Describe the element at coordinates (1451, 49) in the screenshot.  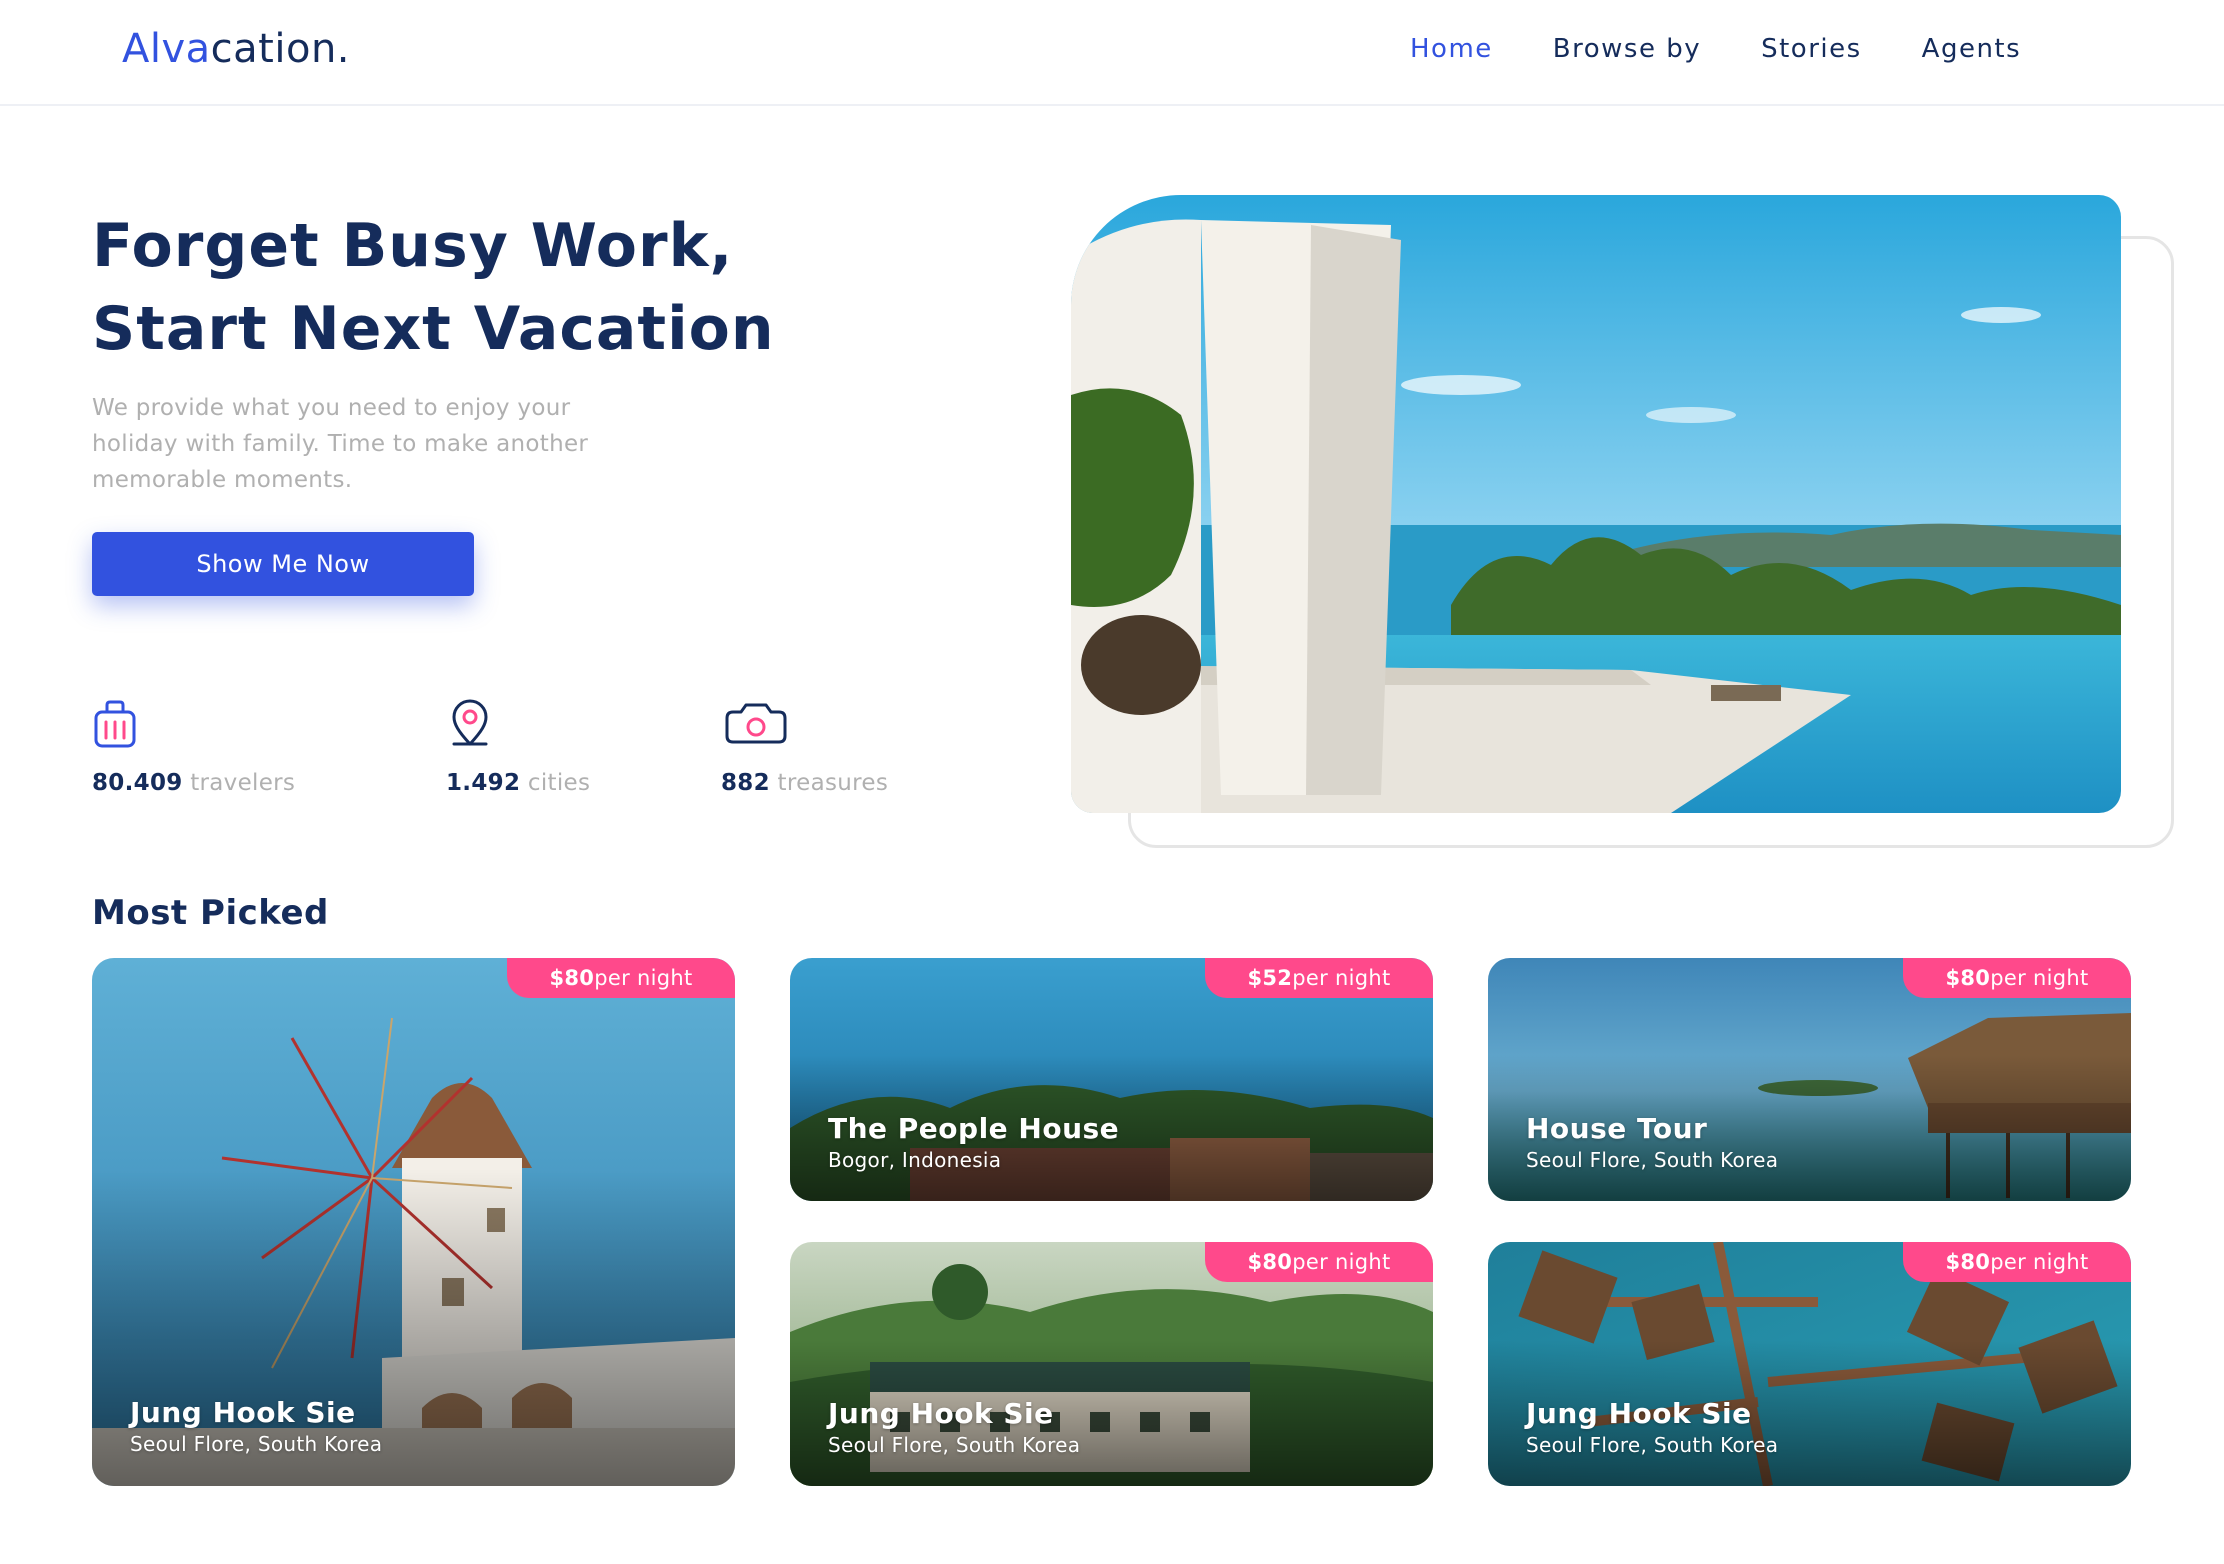
I see `nav-home: Home` at that location.